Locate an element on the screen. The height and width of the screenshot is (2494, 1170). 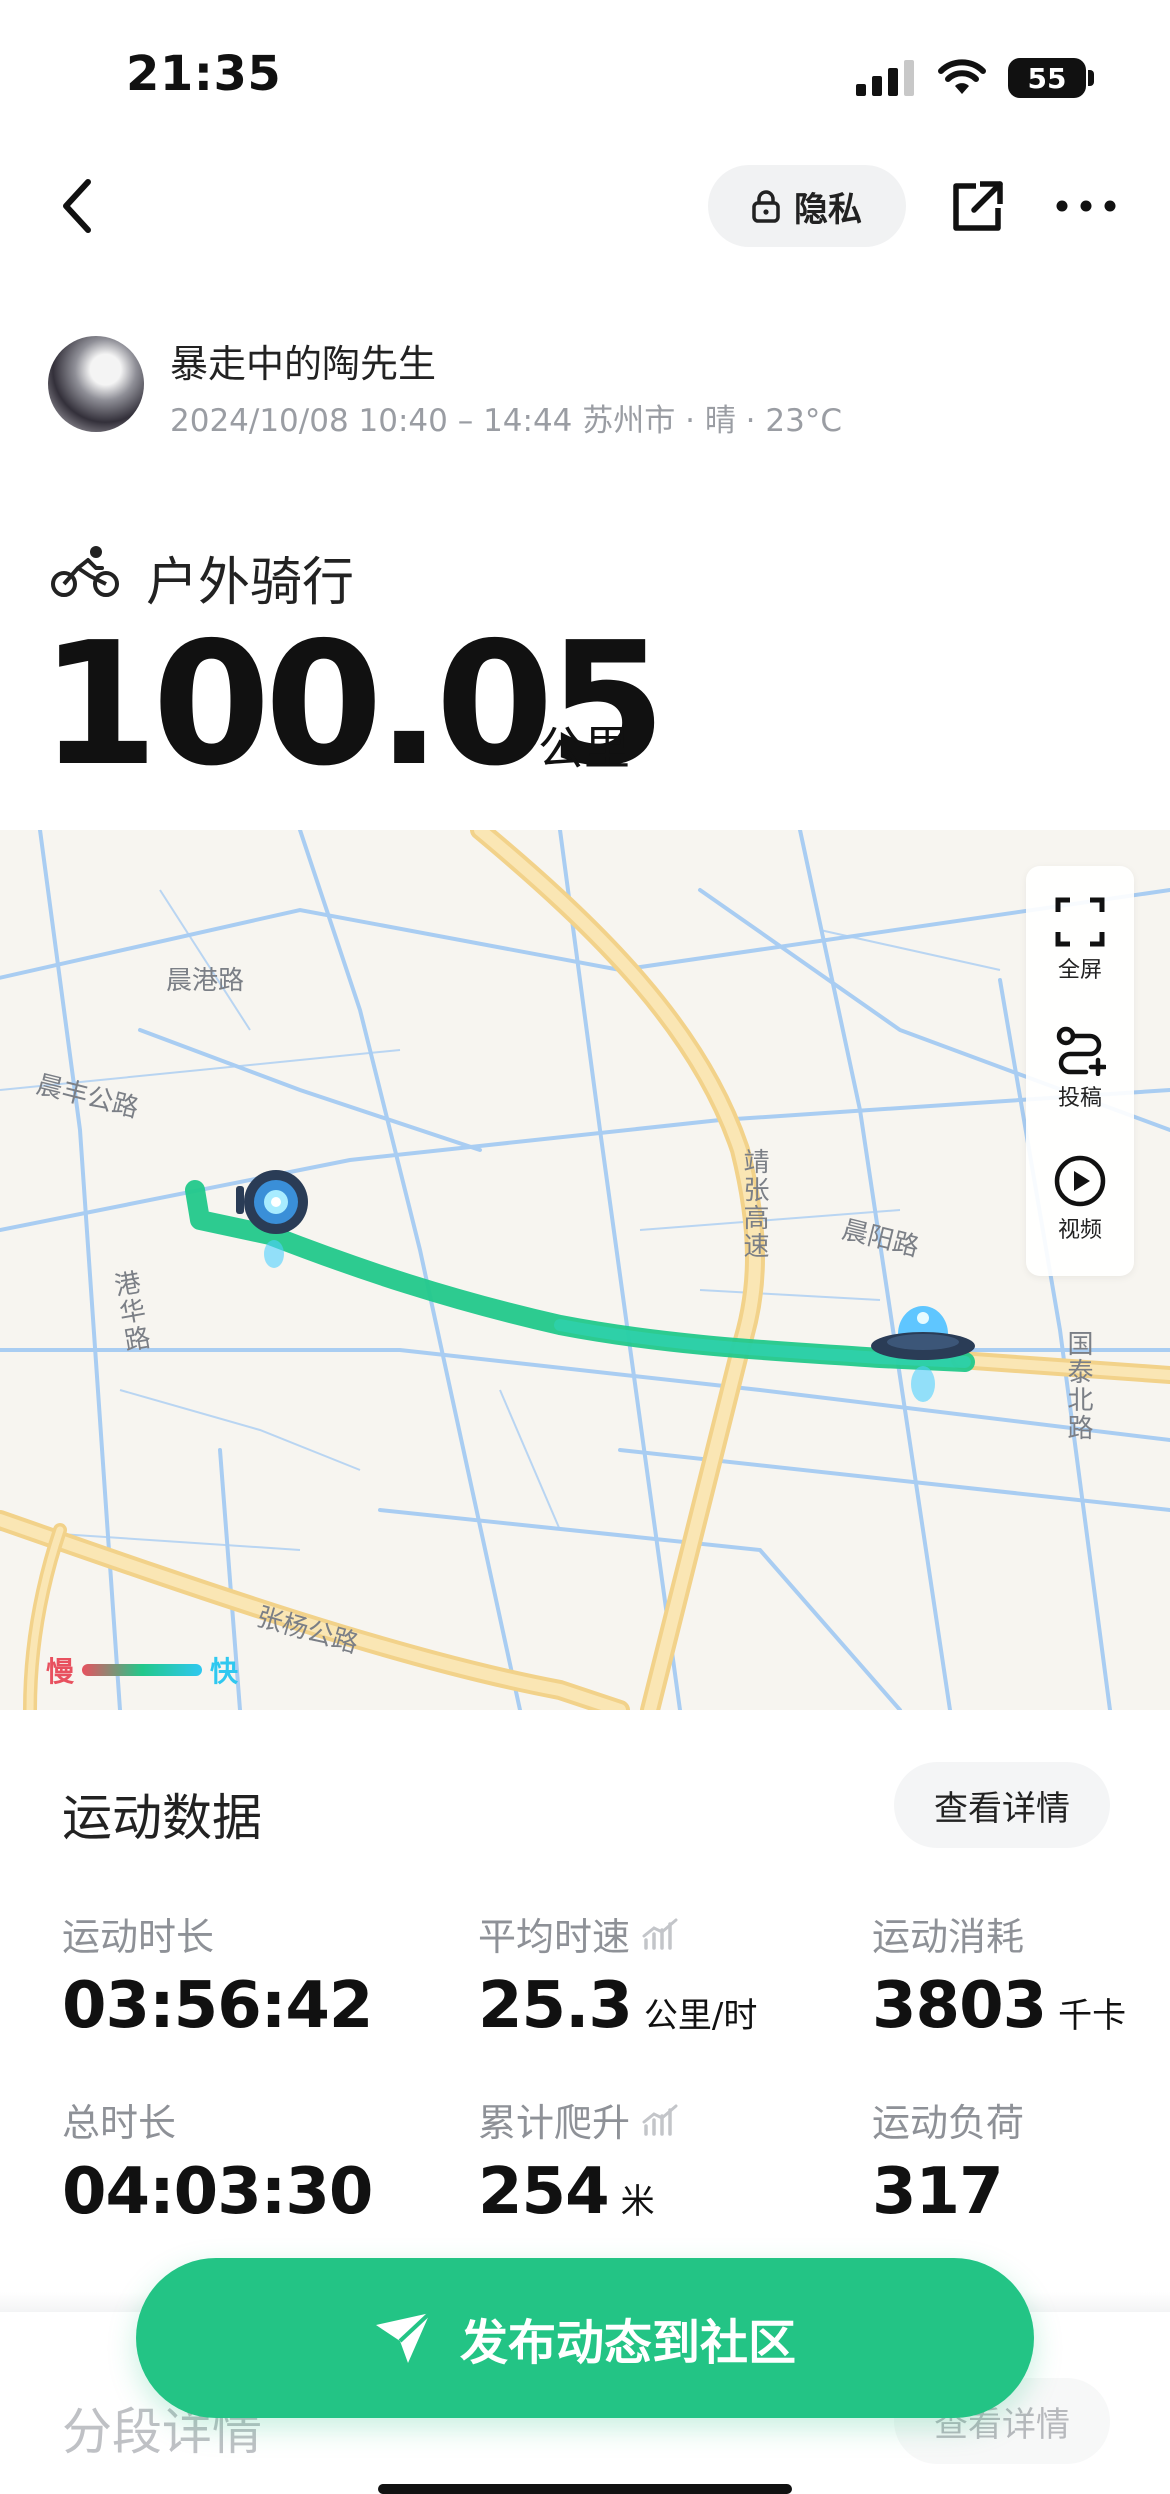
distance-unit: 公里 is located at coordinates (584, 748).